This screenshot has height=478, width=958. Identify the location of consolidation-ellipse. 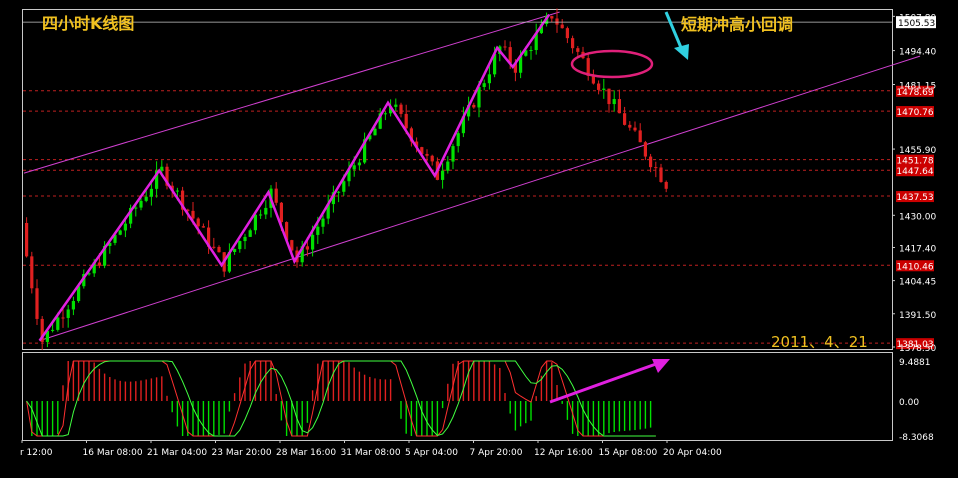
(612, 64).